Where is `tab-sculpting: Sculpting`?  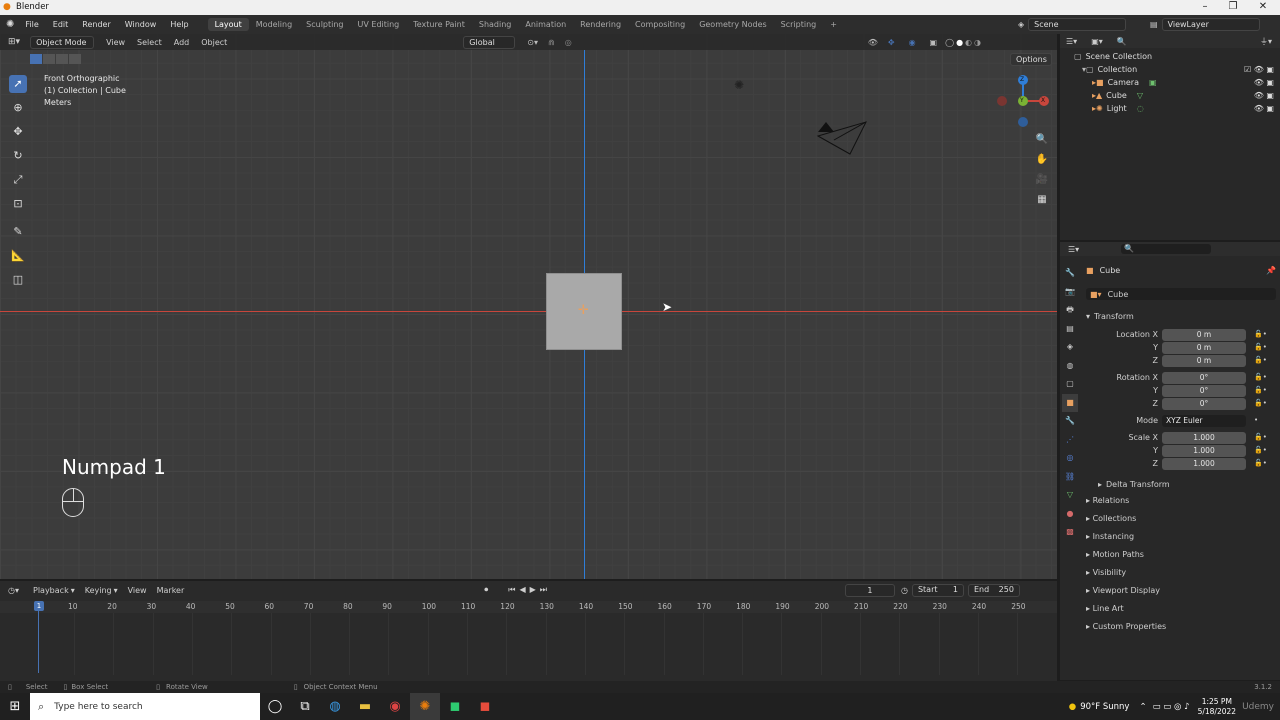
tab-sculpting: Sculpting is located at coordinates (324, 24).